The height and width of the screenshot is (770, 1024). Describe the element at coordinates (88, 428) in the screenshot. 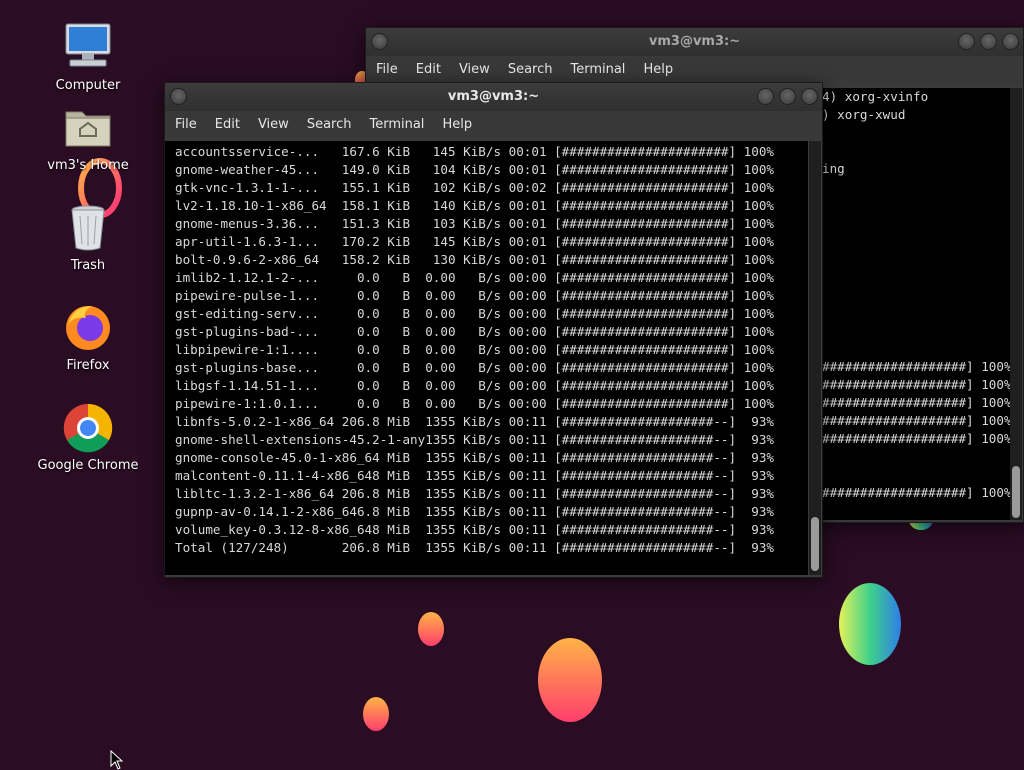

I see `chrome-icon` at that location.